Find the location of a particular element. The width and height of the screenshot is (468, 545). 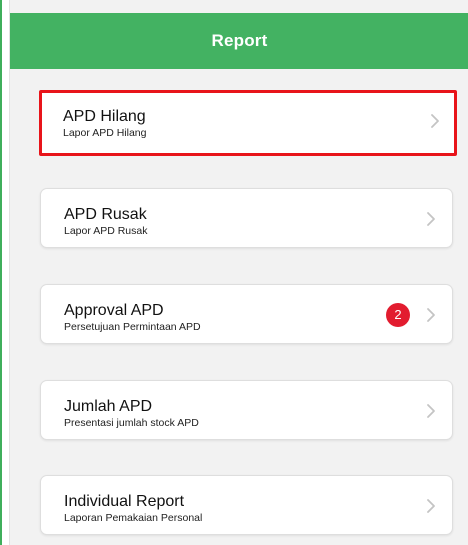

menu-item-title: Jumlah APD is located at coordinates (108, 406).